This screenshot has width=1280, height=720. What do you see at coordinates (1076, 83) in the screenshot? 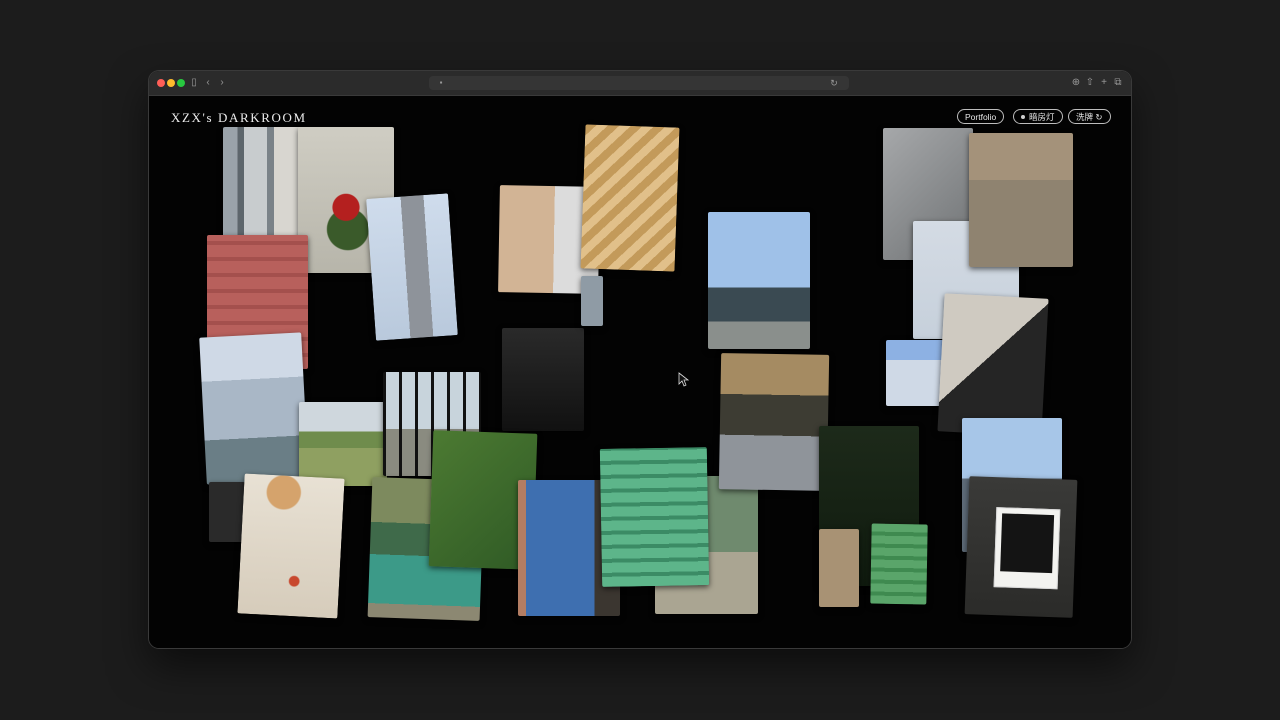
I see `share-icon: ⊕` at bounding box center [1076, 83].